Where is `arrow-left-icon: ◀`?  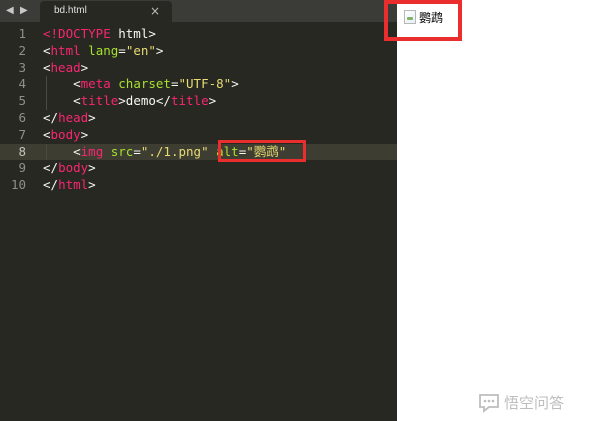 arrow-left-icon: ◀ is located at coordinates (10, 11).